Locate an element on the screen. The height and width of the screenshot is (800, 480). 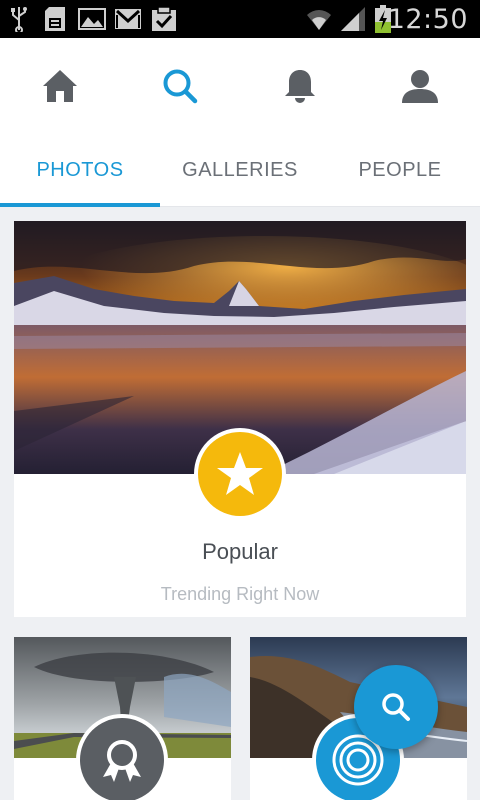
clipboard-check-icon is located at coordinates (164, 19).